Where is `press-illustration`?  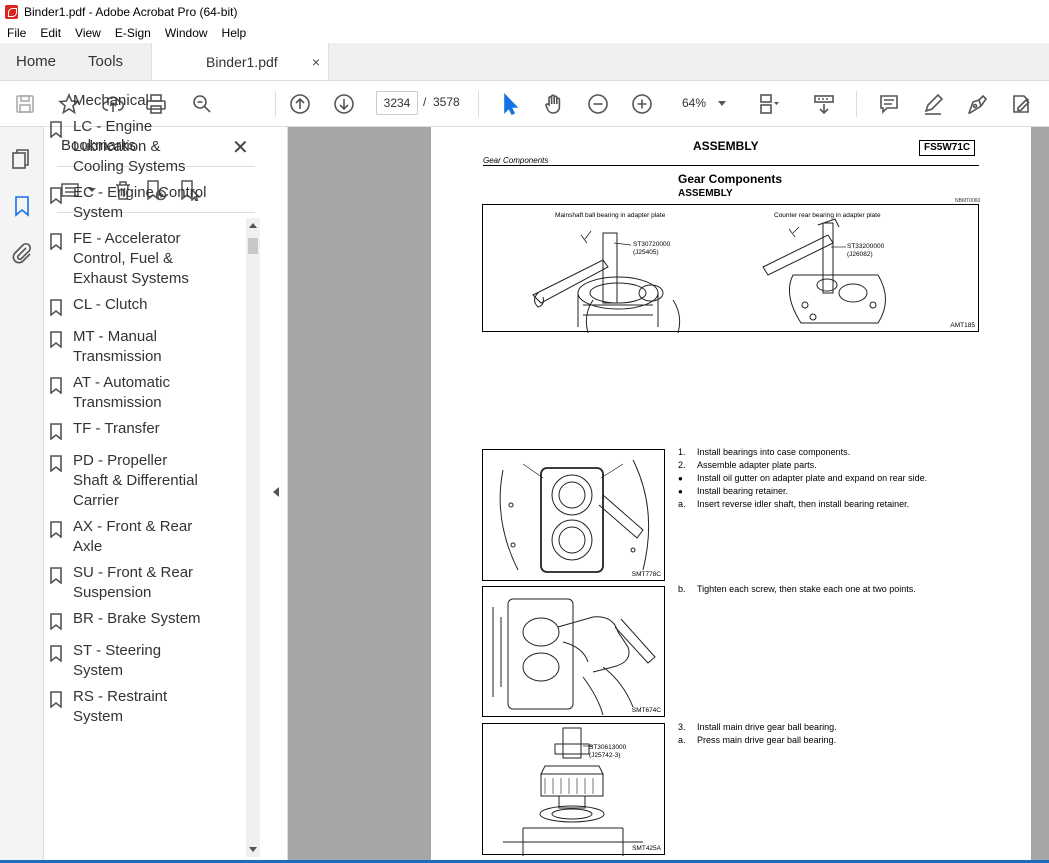 press-illustration is located at coordinates (573, 791).